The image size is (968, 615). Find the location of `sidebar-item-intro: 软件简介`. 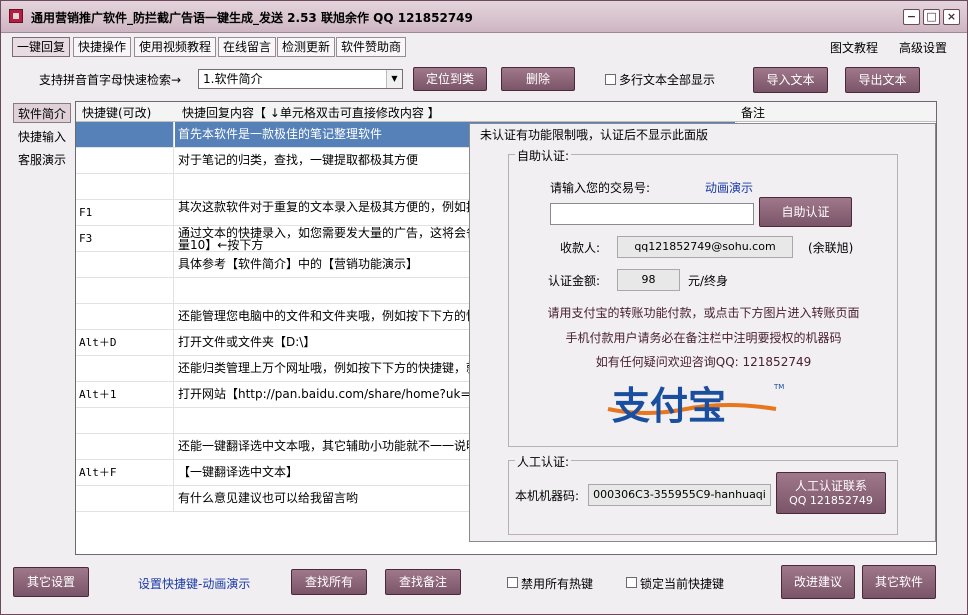

sidebar-item-intro: 软件简介 is located at coordinates (42, 113).